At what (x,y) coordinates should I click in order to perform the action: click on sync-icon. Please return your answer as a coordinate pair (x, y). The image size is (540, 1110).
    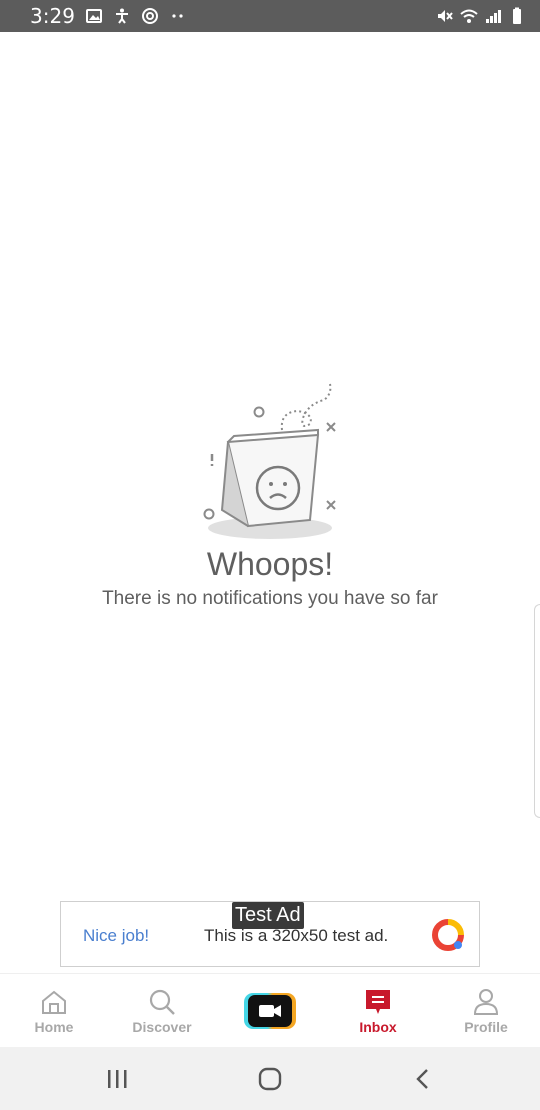
    Looking at the image, I should click on (149, 16).